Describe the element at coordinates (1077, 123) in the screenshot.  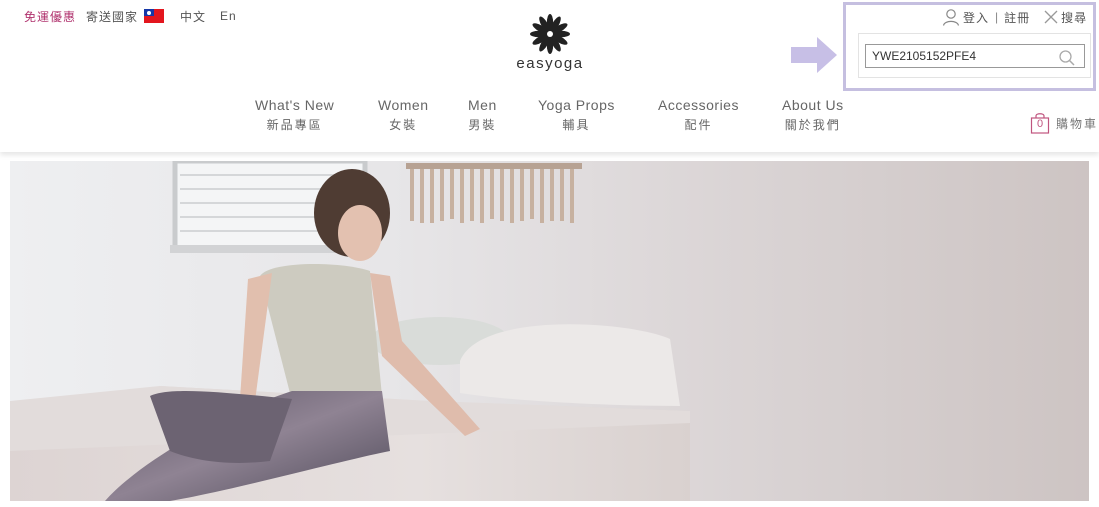
I see `cart-label: 購物車` at that location.